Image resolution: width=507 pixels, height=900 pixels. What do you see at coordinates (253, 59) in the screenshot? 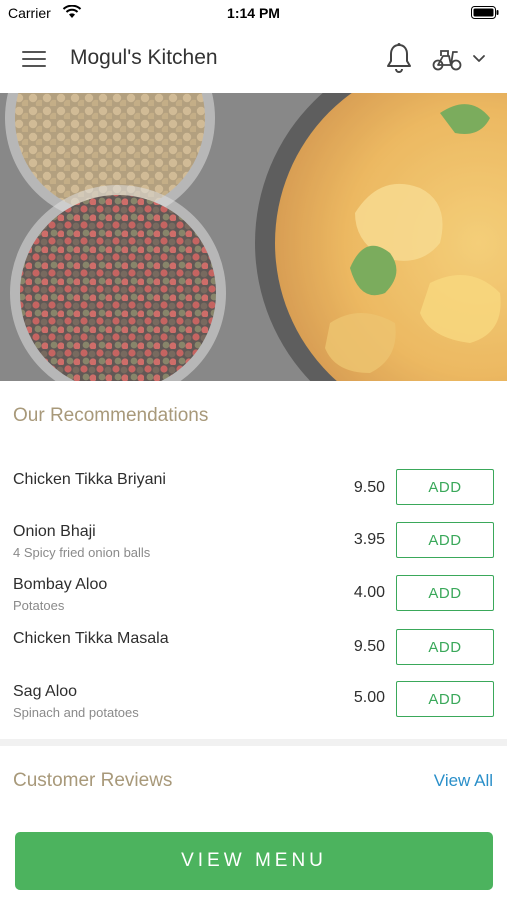
I see `app-header: Mogul's Kitchen` at bounding box center [253, 59].